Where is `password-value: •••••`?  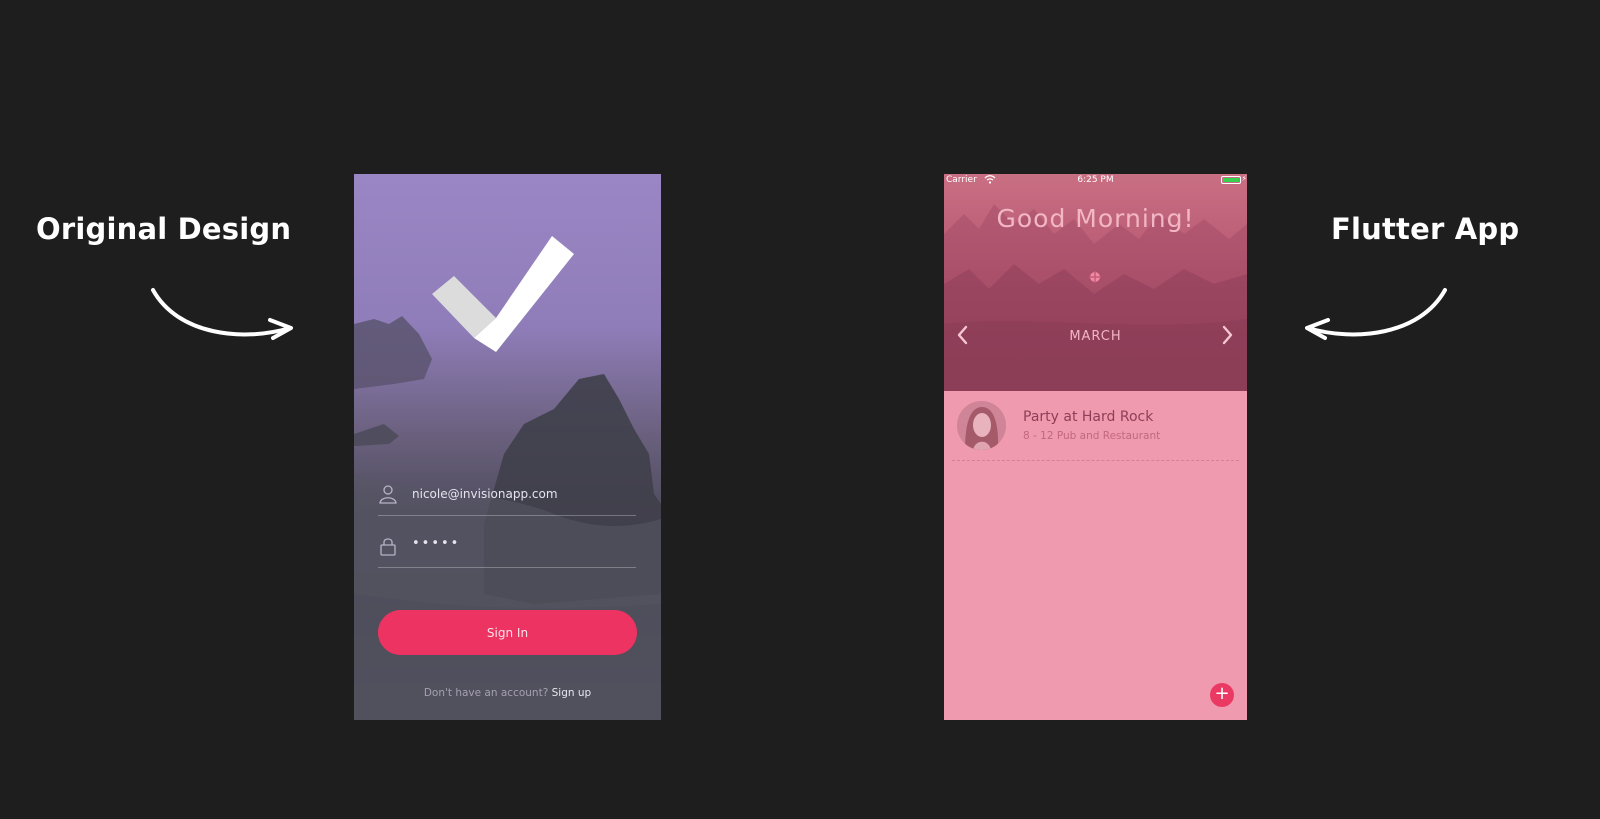 password-value: ••••• is located at coordinates (436, 543).